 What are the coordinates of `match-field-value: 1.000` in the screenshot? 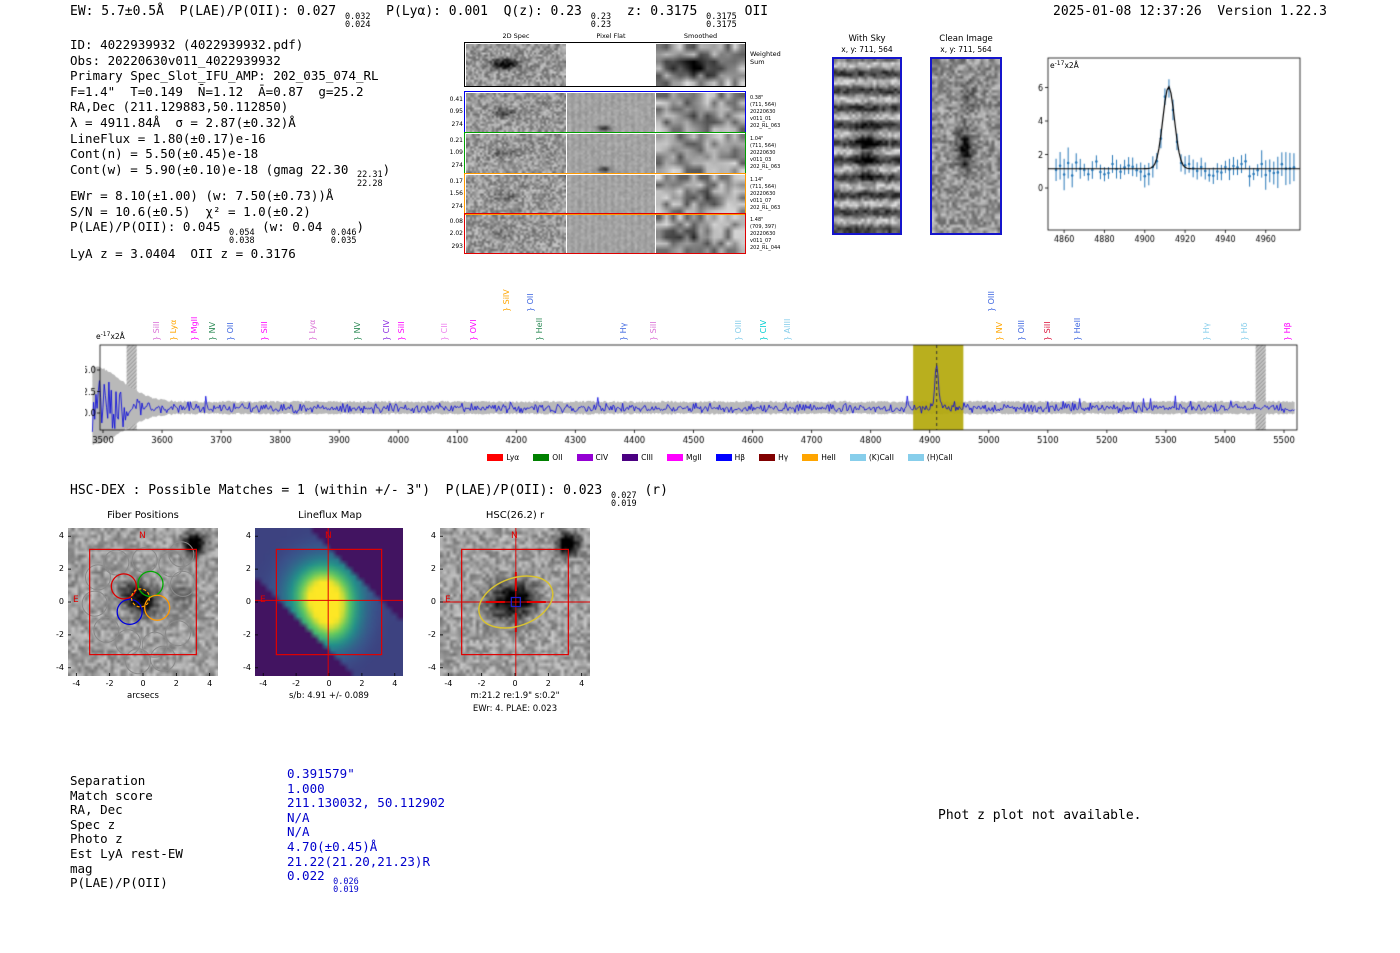 It's located at (306, 788).